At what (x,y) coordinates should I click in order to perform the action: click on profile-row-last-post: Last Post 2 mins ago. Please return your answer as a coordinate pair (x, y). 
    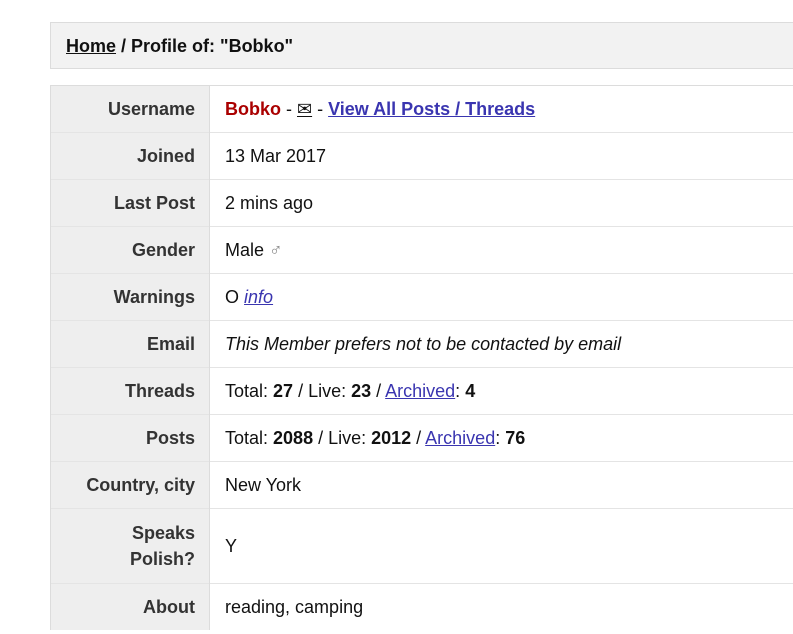
    Looking at the image, I should click on (421, 203).